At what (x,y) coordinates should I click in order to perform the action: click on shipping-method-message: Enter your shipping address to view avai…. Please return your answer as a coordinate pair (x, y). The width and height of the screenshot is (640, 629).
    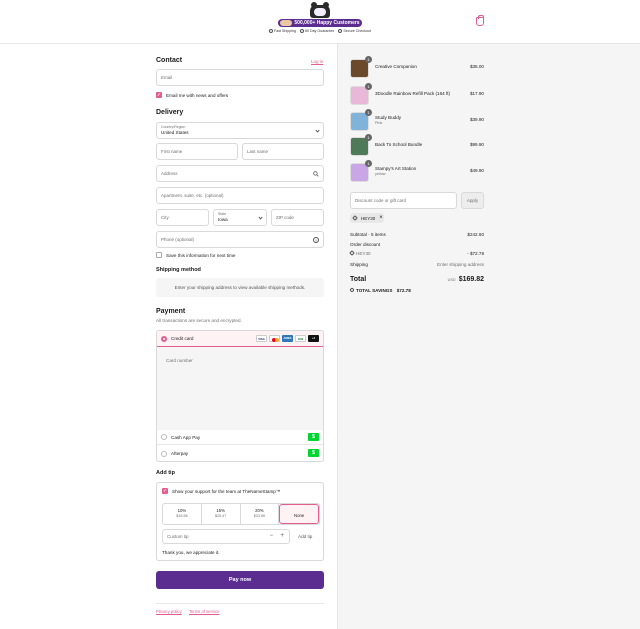
    Looking at the image, I should click on (240, 287).